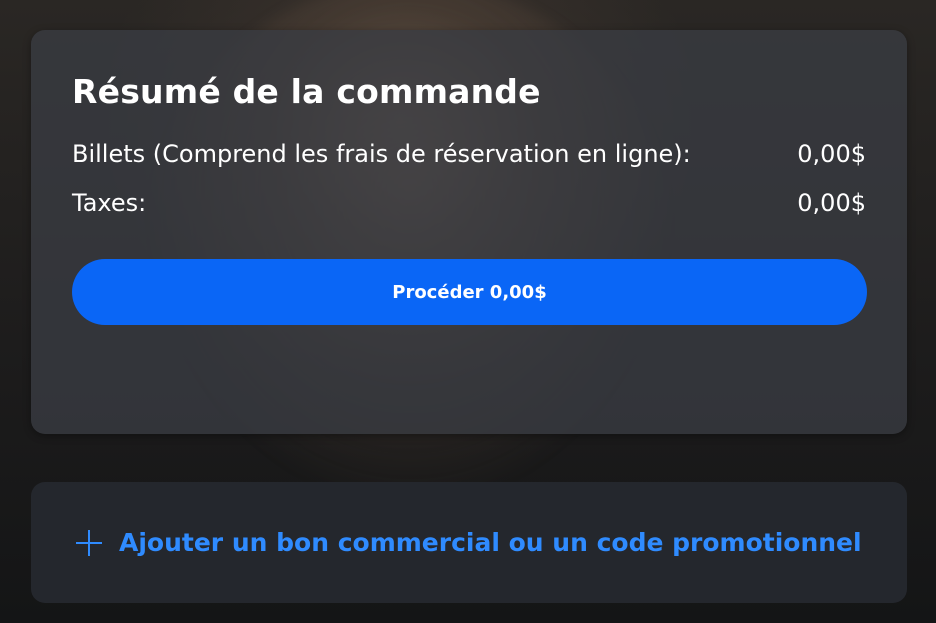 This screenshot has height=623, width=936. Describe the element at coordinates (831, 203) in the screenshot. I see `taxes-value: 0,00$` at that location.